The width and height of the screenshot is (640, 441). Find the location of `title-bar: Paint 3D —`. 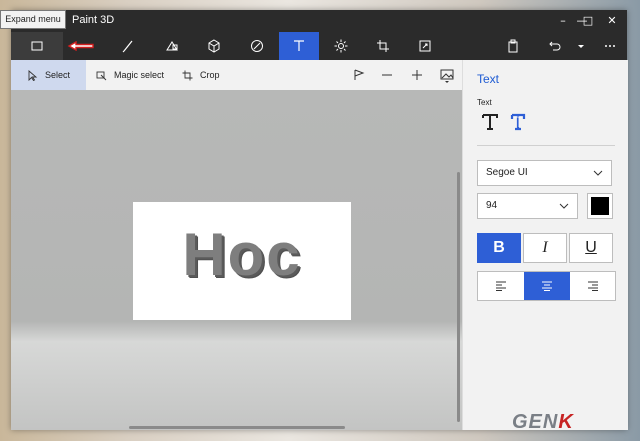

title-bar: Paint 3D — is located at coordinates (319, 21).